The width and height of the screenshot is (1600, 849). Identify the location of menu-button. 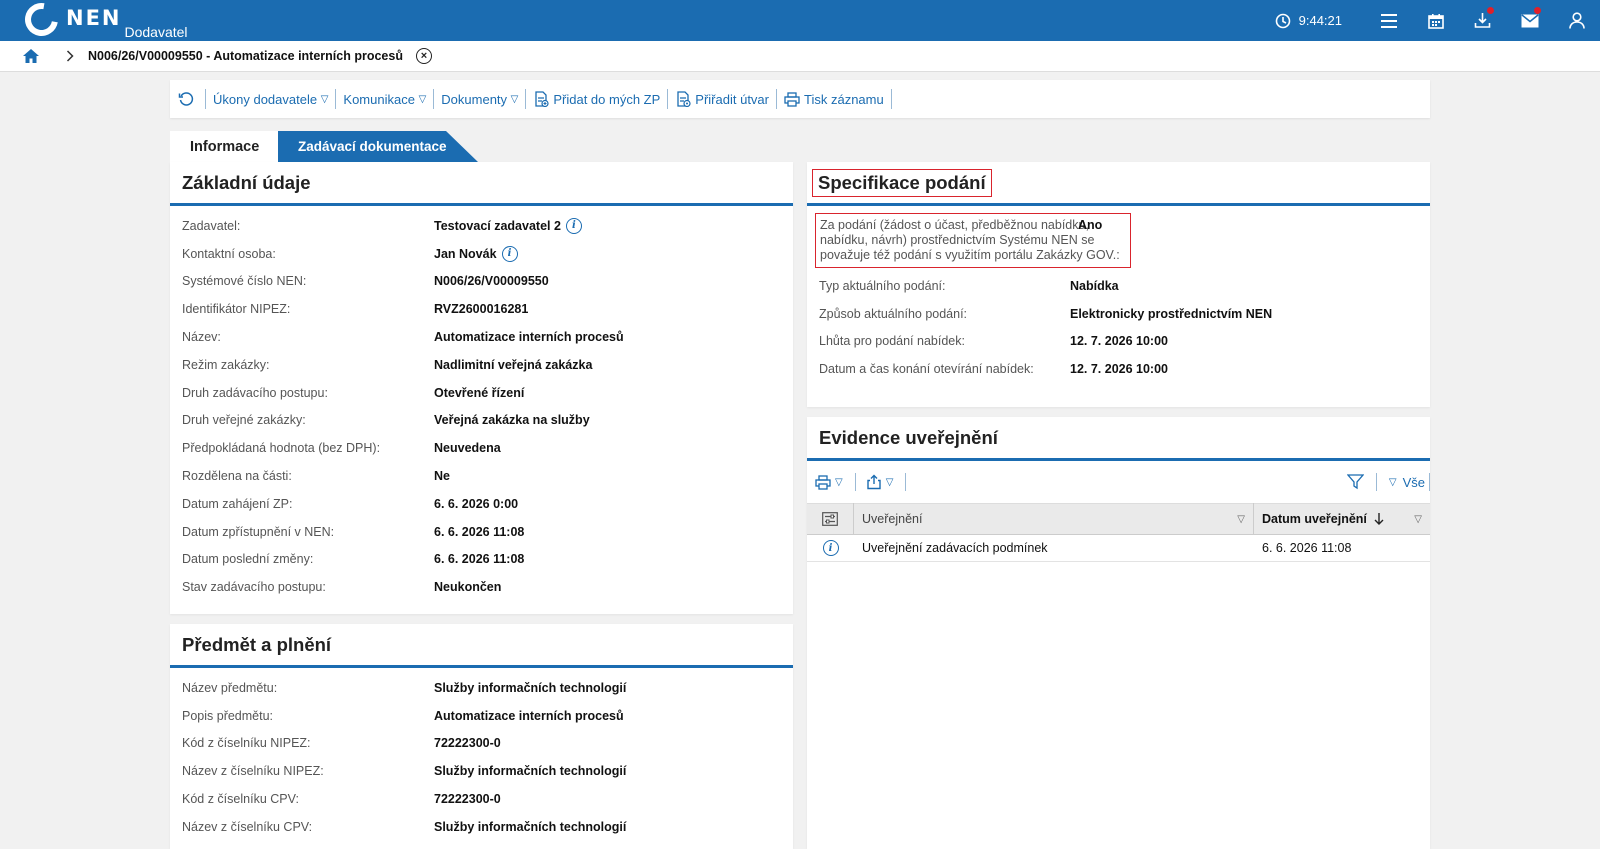
(1388, 20).